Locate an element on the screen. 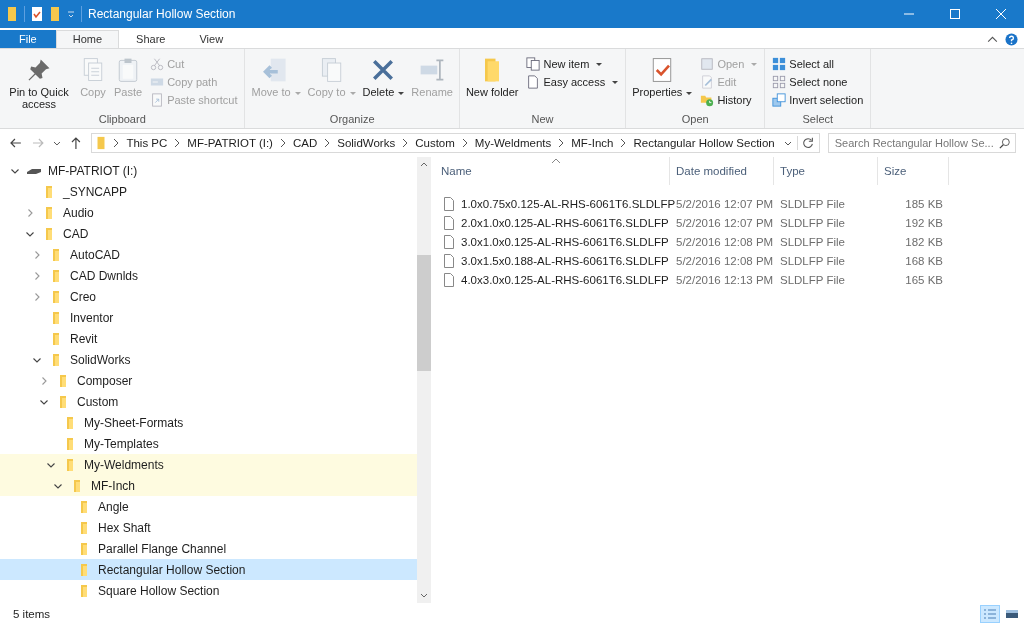 The height and width of the screenshot is (624, 1024). refresh-icon is located at coordinates (805, 143).